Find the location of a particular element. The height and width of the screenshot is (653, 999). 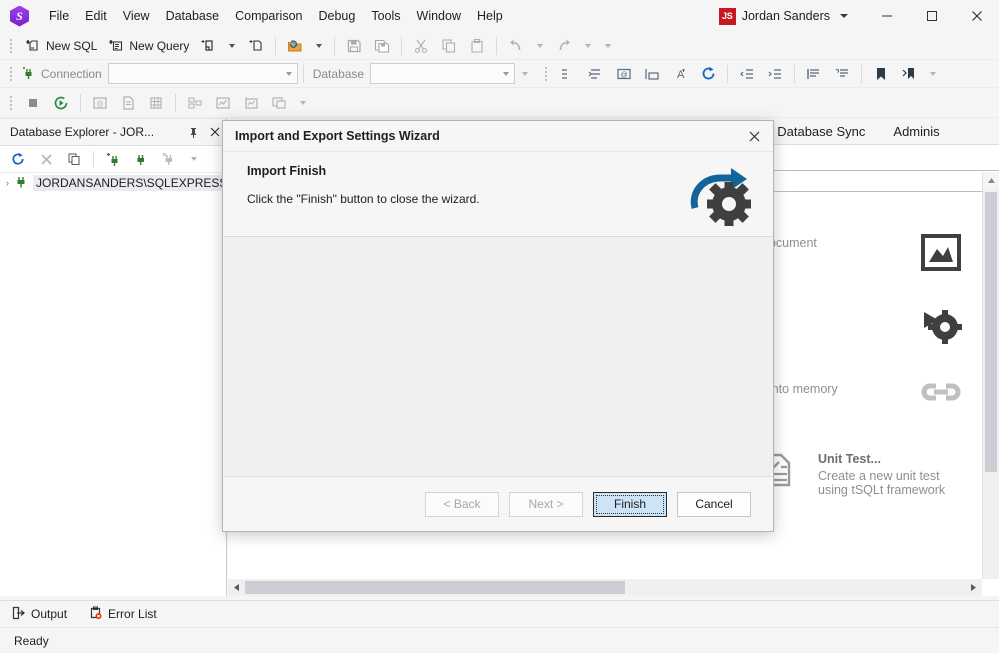

results-file-button is located at coordinates (128, 103).